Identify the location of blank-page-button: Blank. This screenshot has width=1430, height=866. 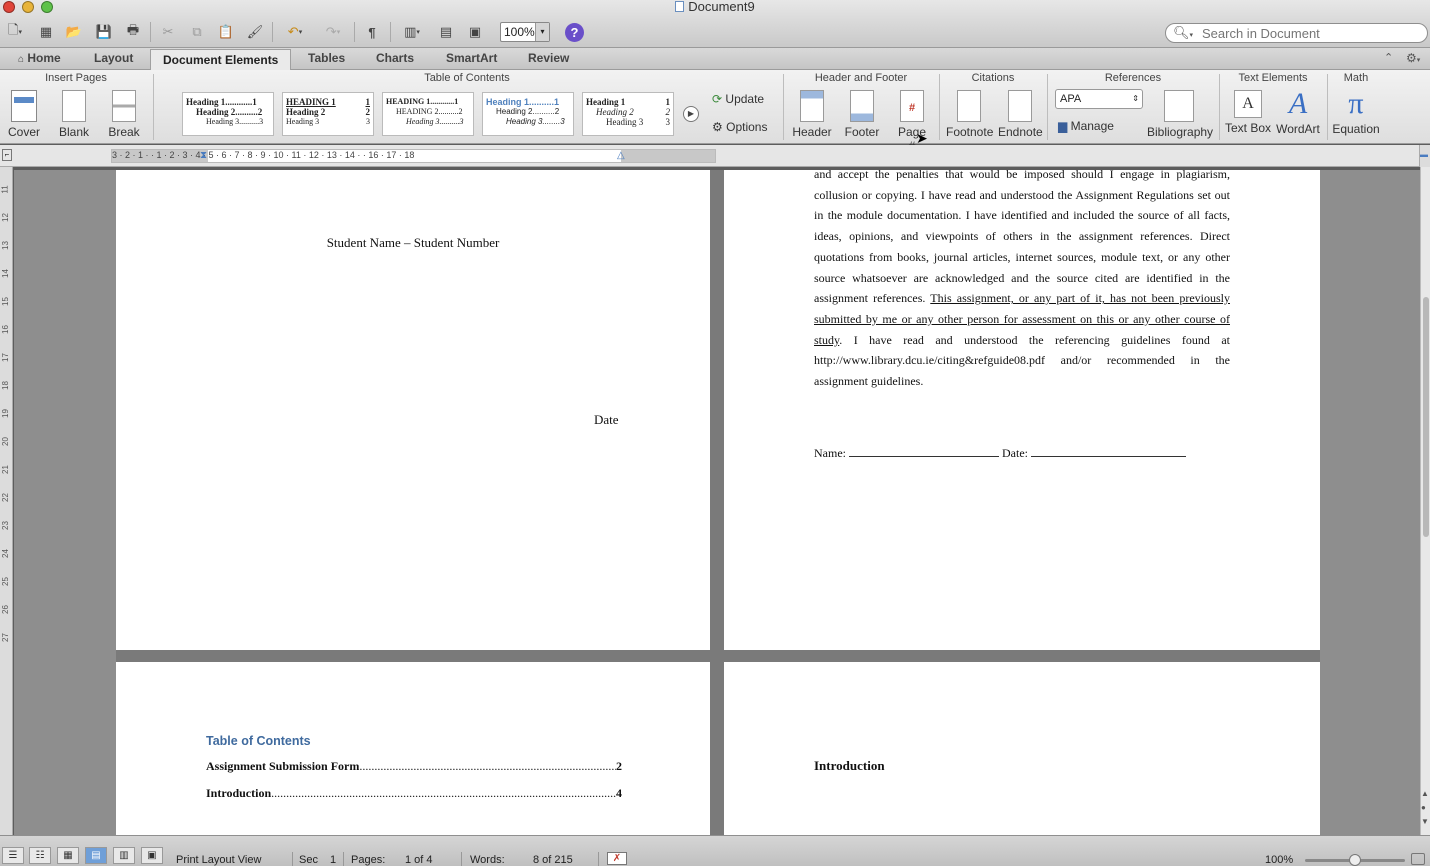
(74, 114).